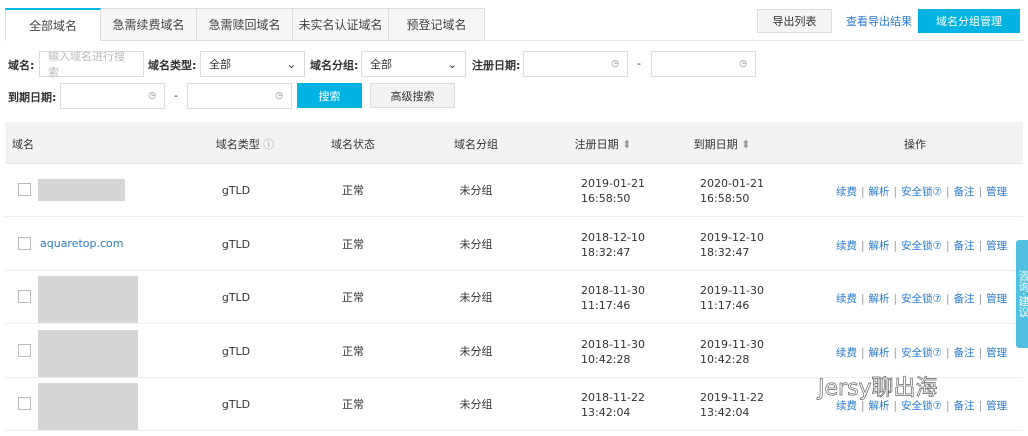 The image size is (1028, 436). What do you see at coordinates (112, 96) in the screenshot?
I see `exp-date-start: ◷` at bounding box center [112, 96].